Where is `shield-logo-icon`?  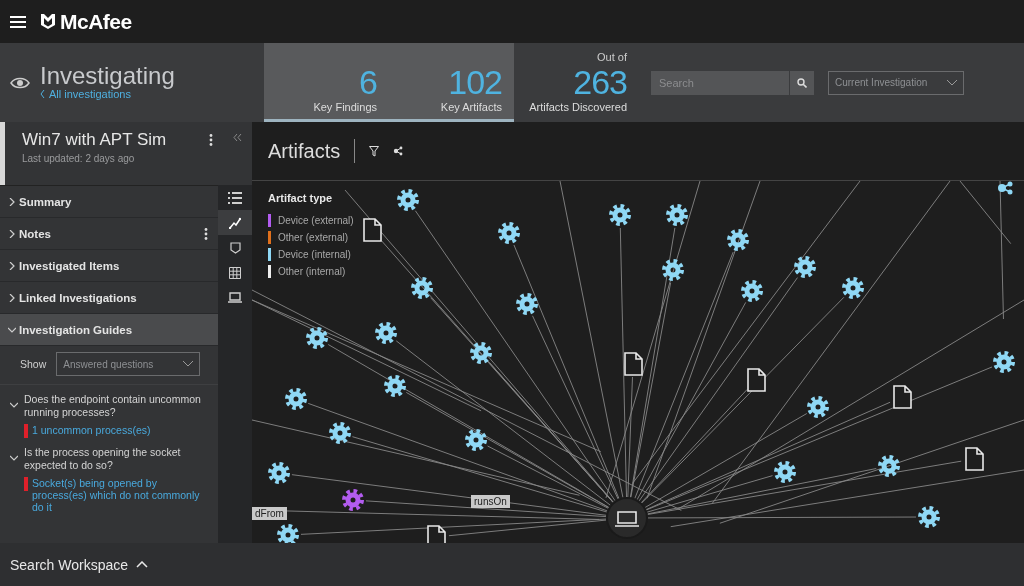
shield-logo-icon is located at coordinates (48, 21).